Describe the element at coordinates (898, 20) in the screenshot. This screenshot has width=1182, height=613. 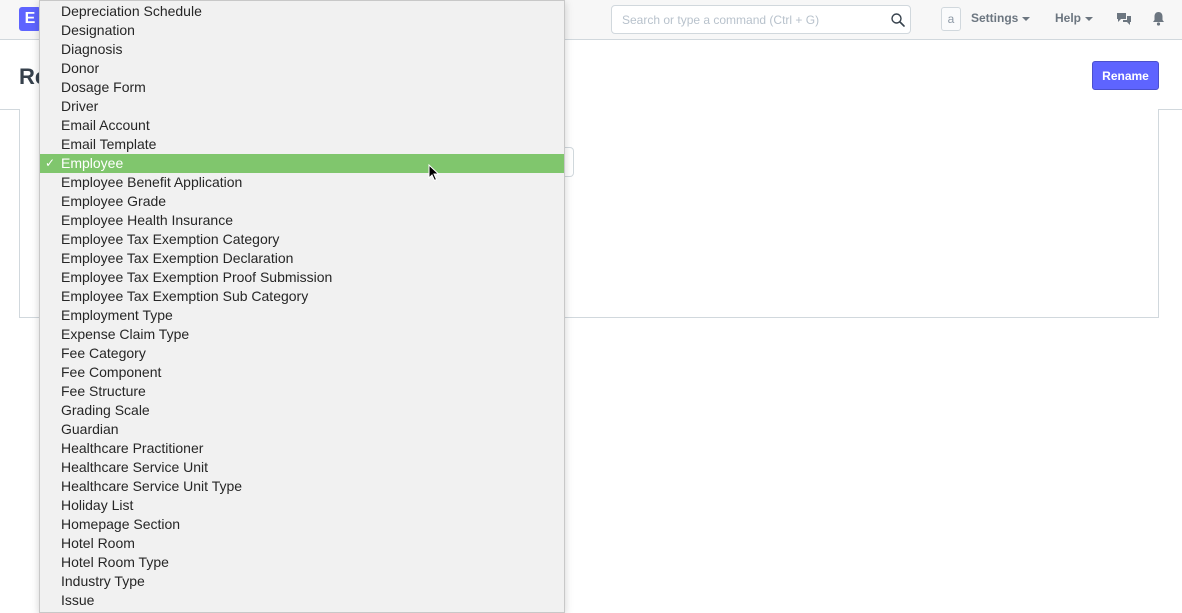
I see `search-icon` at that location.